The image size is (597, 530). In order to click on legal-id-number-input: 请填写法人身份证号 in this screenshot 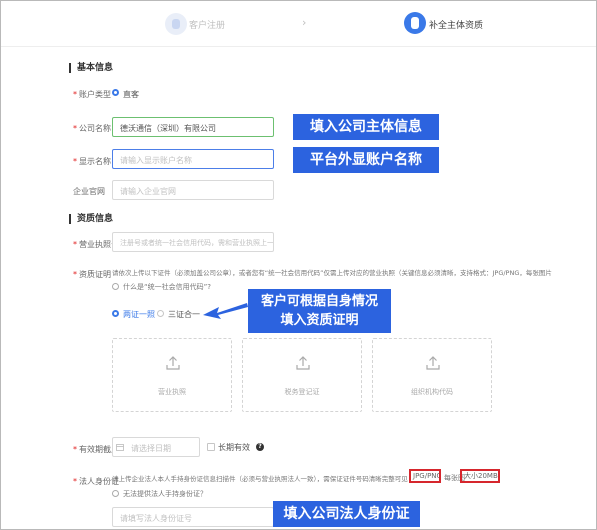, I will do `click(193, 517)`.